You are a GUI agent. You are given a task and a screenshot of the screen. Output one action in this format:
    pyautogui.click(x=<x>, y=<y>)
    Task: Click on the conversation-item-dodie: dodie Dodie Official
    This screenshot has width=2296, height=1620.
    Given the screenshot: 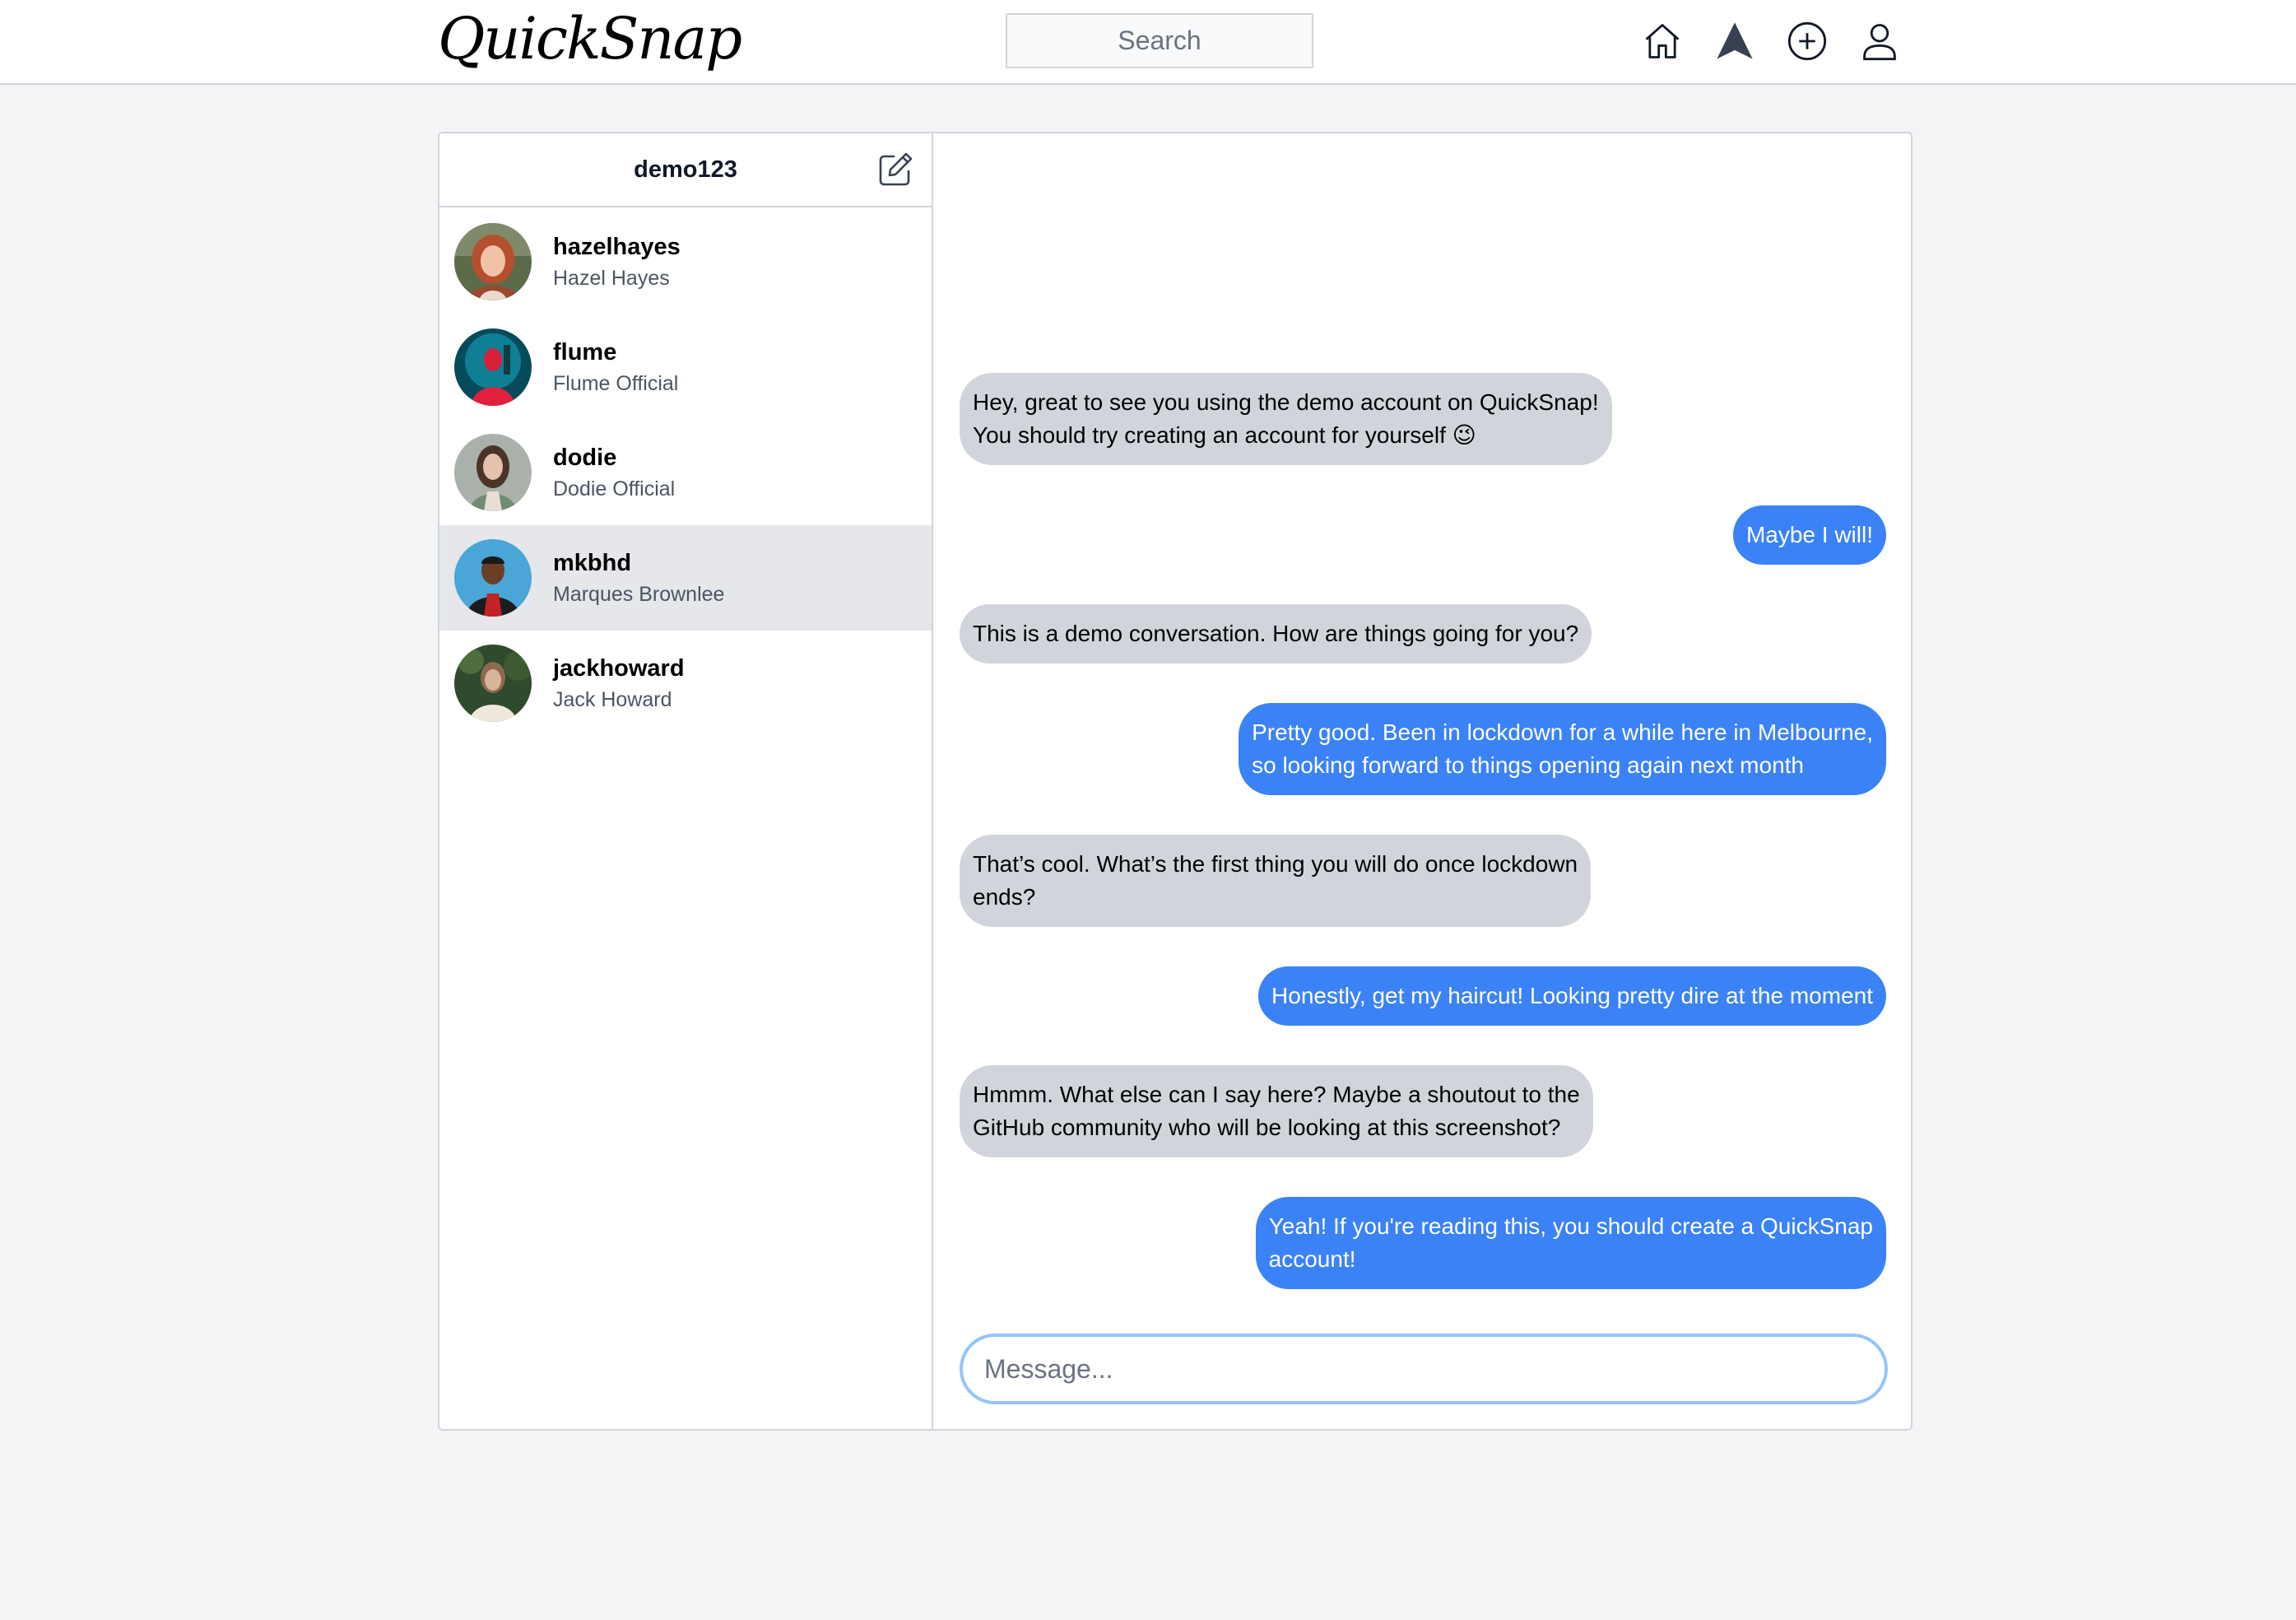 What is the action you would take?
    pyautogui.click(x=686, y=472)
    